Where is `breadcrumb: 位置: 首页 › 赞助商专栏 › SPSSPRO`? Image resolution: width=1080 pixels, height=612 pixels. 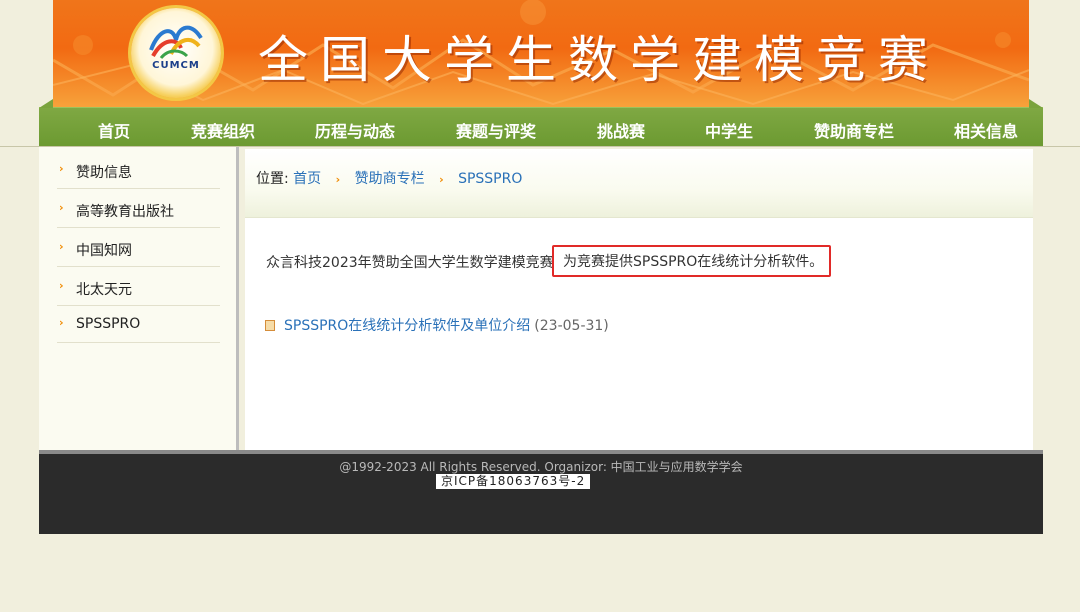 breadcrumb: 位置: 首页 › 赞助商专栏 › SPSSPRO is located at coordinates (389, 178).